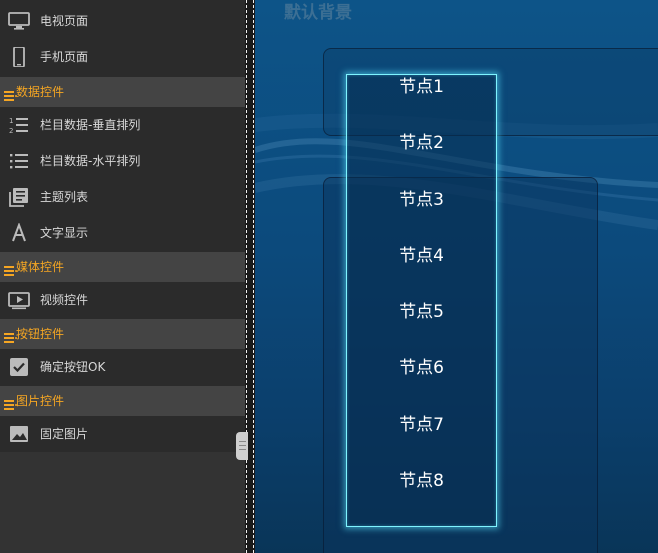 The image size is (658, 553). I want to click on sidebar-item-label: 文字显示, so click(64, 233).